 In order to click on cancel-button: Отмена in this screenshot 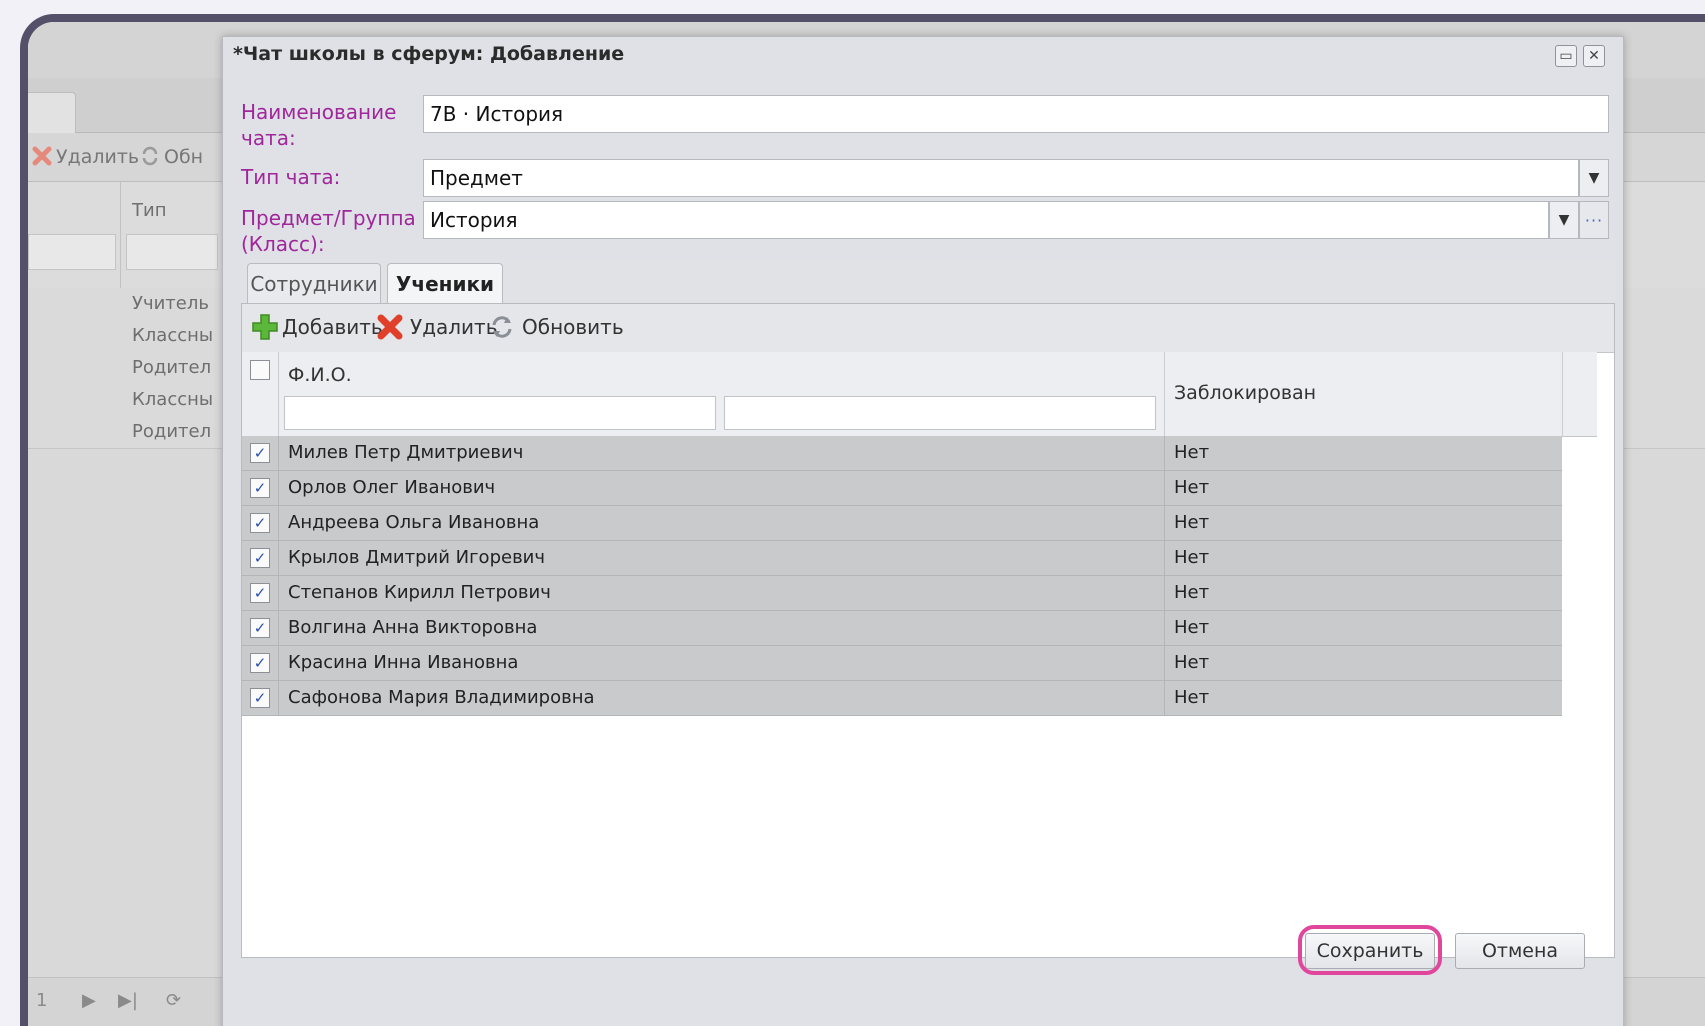, I will do `click(1520, 951)`.